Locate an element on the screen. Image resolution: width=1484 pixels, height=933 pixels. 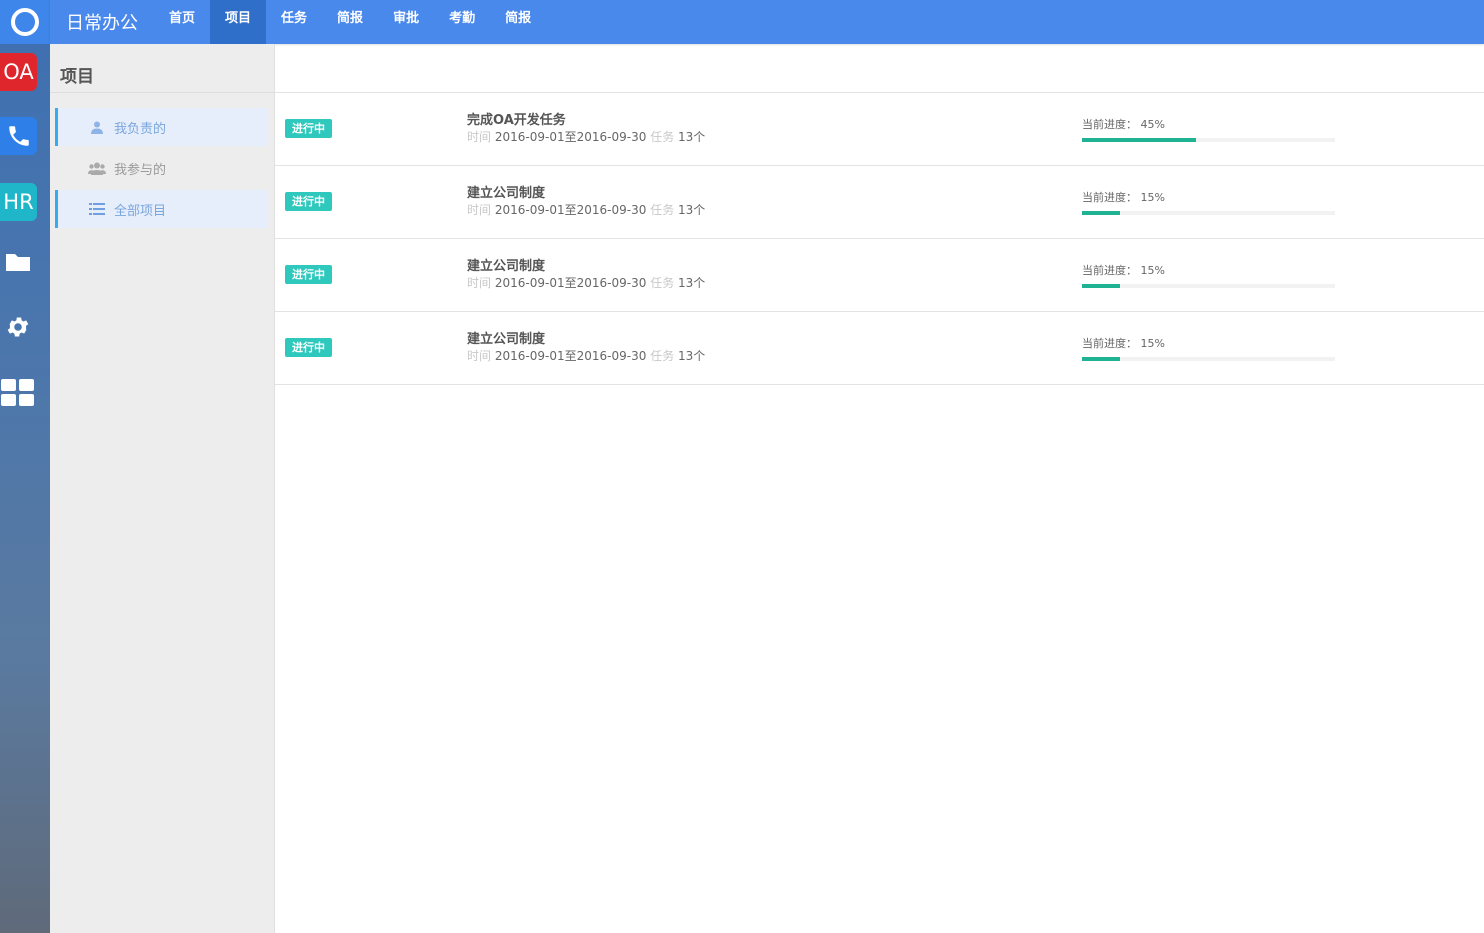
app-dock: OA HR is located at coordinates (25, 466).